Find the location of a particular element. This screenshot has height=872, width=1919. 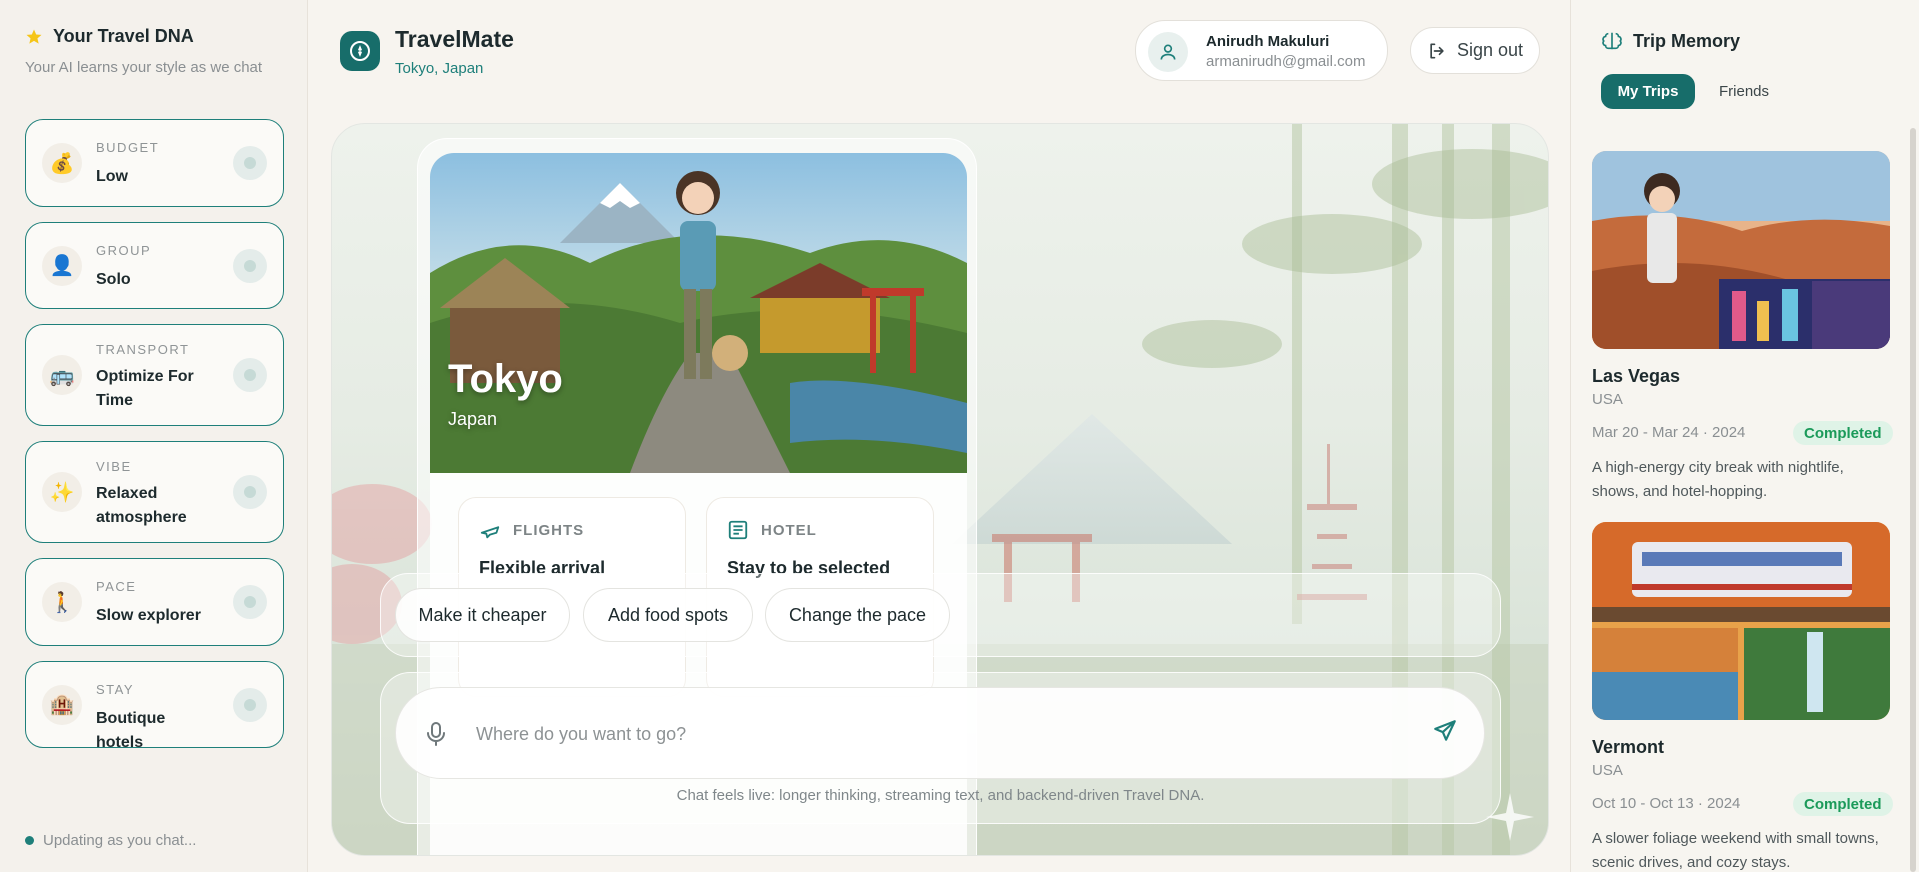

avatar is located at coordinates (1168, 52).